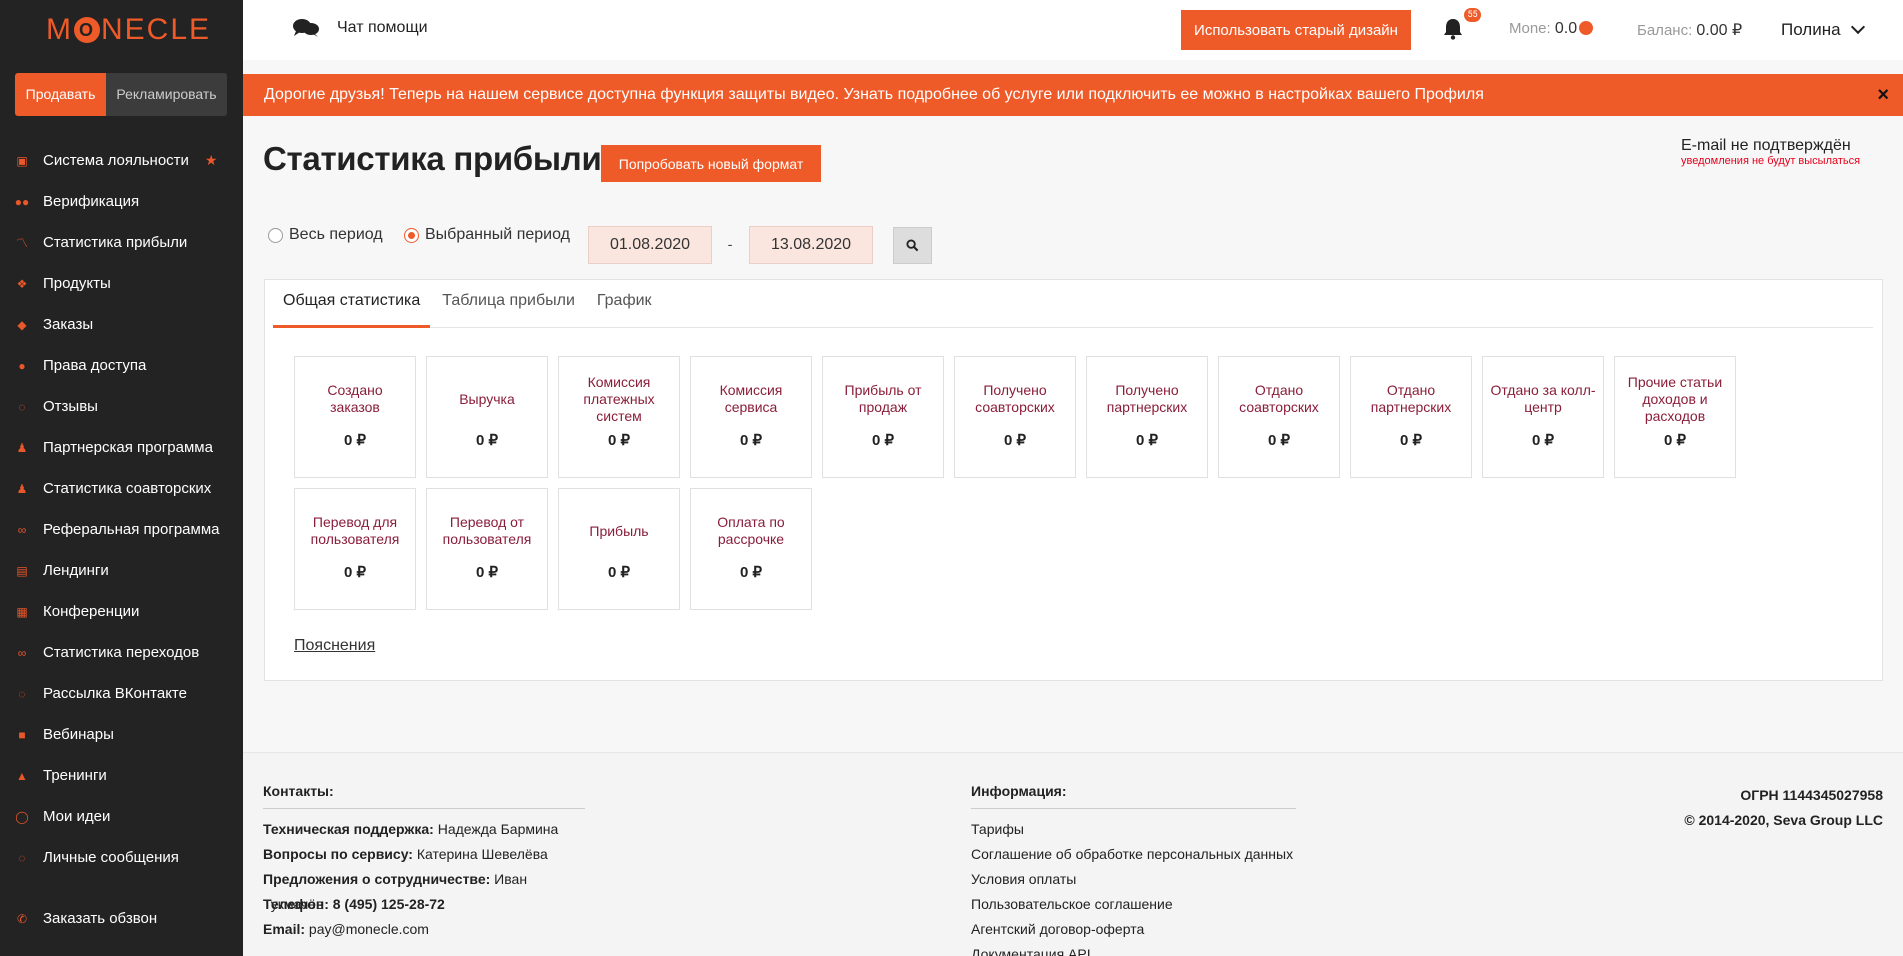 This screenshot has width=1903, height=956. Describe the element at coordinates (211, 160) in the screenshot. I see `star-icon: ★` at that location.